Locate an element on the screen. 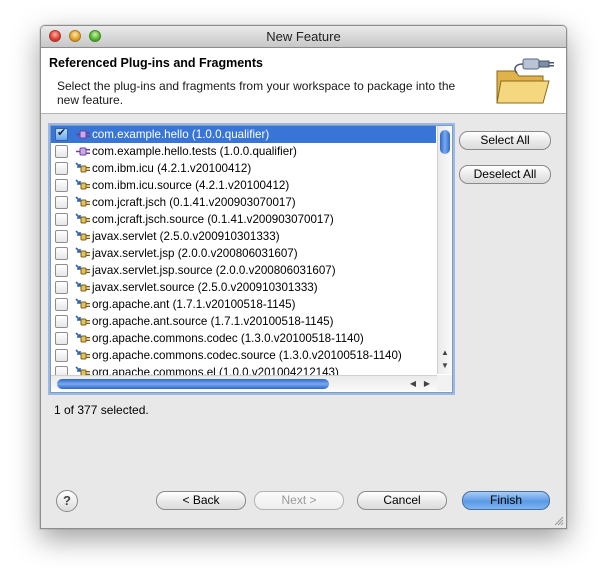 The height and width of the screenshot is (582, 605). scroll-up-arrow-icon: ▲ is located at coordinates (445, 352).